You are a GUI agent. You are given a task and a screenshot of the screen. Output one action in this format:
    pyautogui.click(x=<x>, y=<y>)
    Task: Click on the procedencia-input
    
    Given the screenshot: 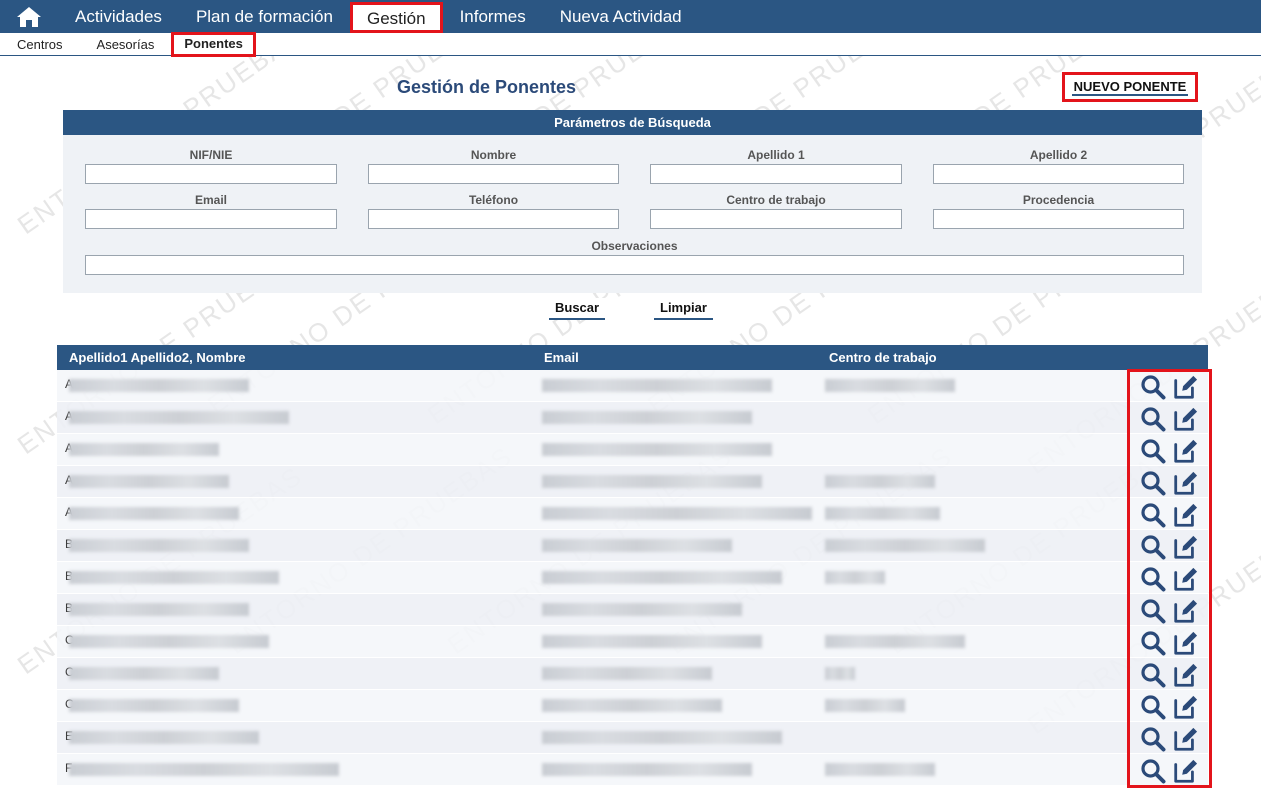 What is the action you would take?
    pyautogui.click(x=1058, y=219)
    